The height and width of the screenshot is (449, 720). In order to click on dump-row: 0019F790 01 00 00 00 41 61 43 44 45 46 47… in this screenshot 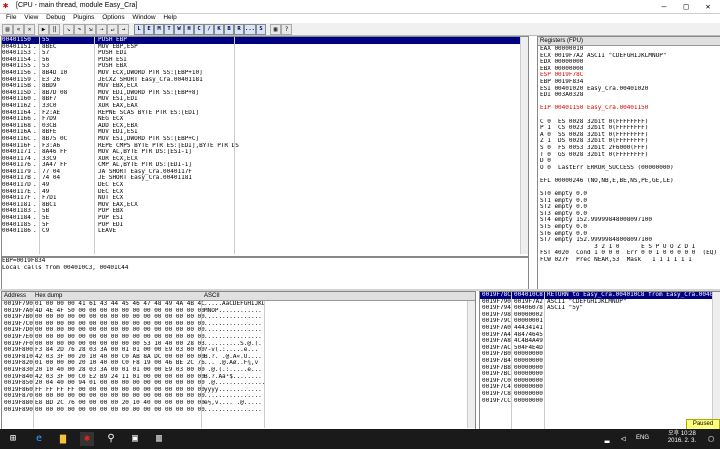, I will do `click(238, 304)`.